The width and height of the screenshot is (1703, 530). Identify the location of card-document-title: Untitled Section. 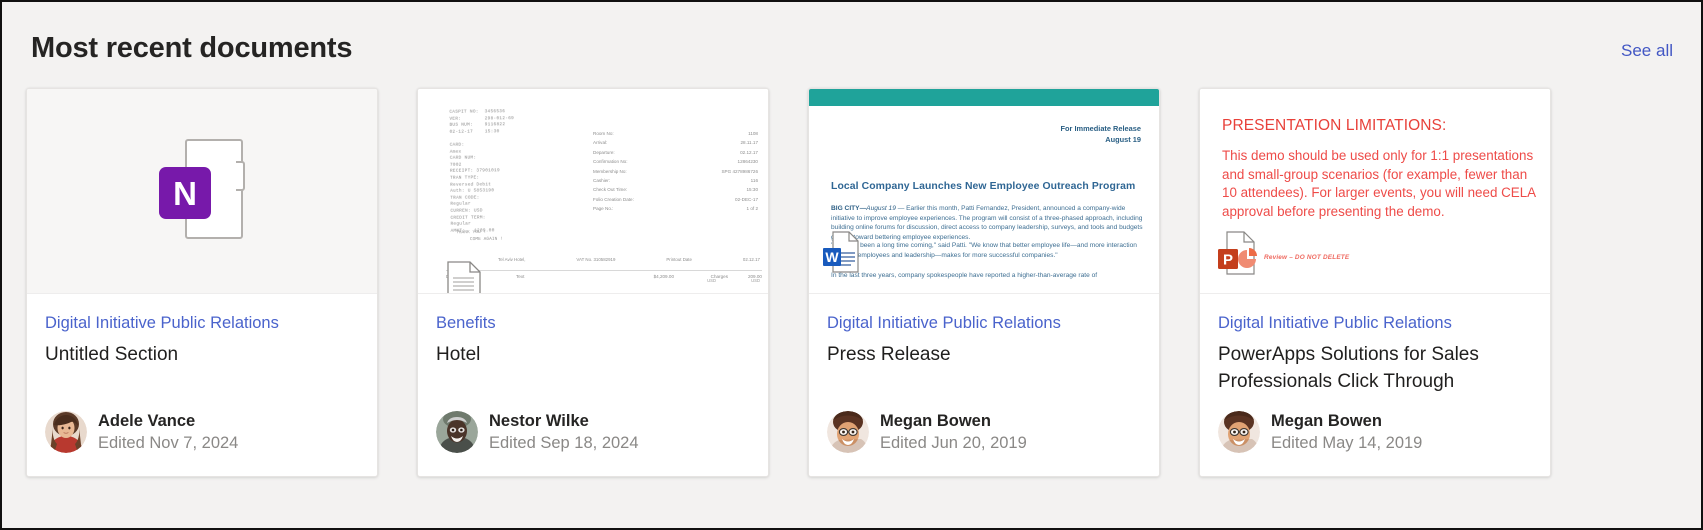
(112, 354).